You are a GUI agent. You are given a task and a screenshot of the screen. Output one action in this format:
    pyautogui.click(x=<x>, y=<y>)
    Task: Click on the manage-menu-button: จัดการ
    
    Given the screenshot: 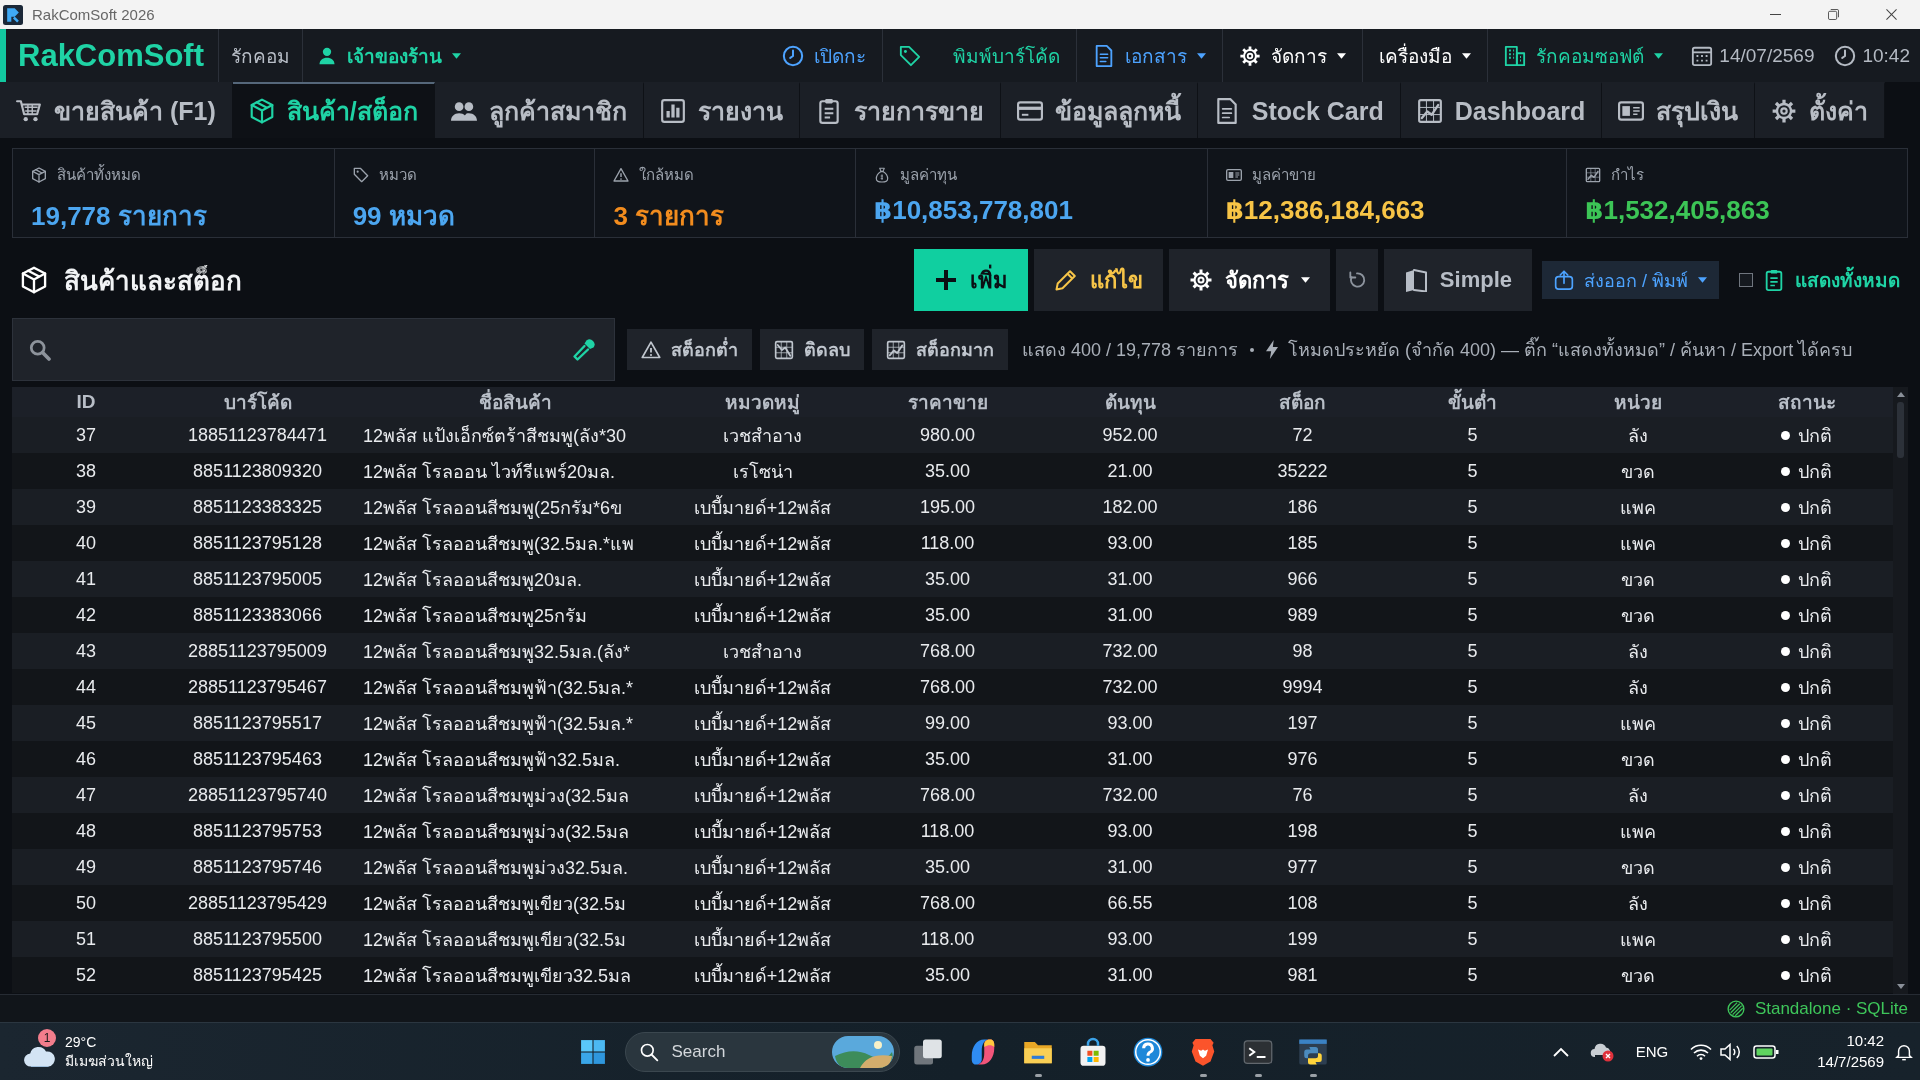 What is the action you would take?
    pyautogui.click(x=1249, y=280)
    